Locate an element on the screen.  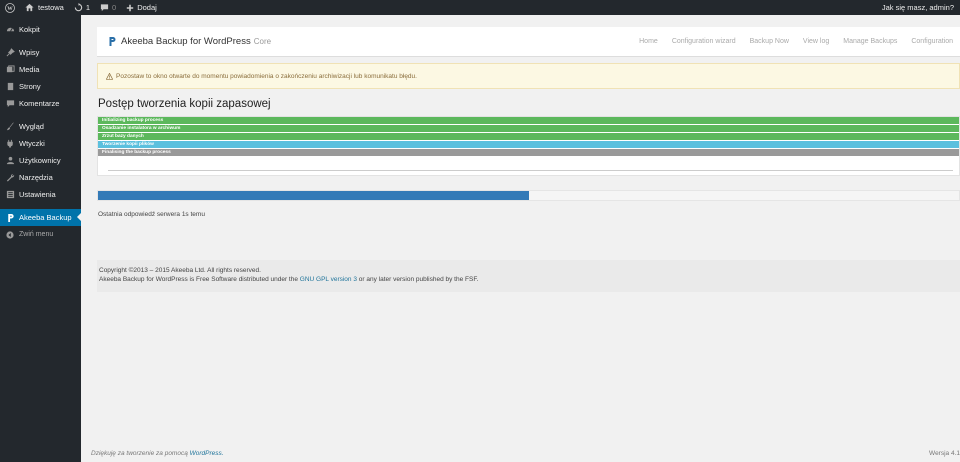
admin-bar: W testowa 1 0 Dodaj Jak się masz, admin? is located at coordinates (480, 7).